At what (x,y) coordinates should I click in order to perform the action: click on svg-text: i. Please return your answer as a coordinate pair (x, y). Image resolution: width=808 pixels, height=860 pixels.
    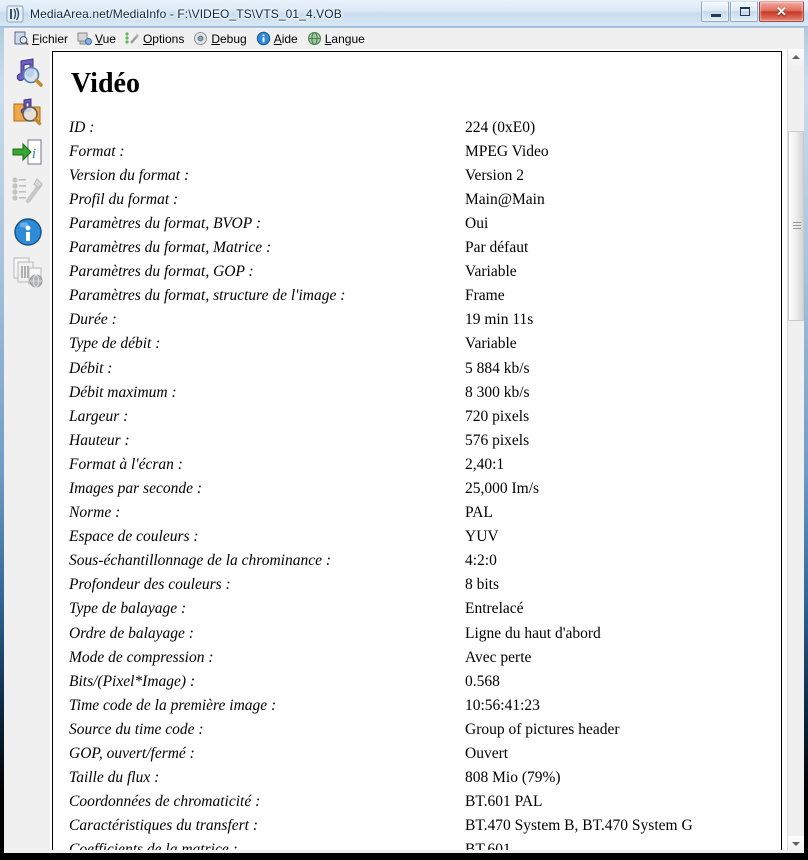
    Looking at the image, I should click on (34, 154).